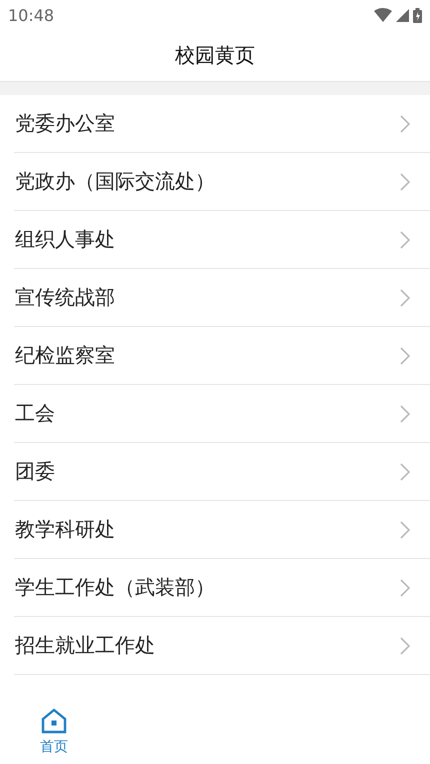 The height and width of the screenshot is (764, 430). What do you see at coordinates (53, 721) in the screenshot?
I see `home-icon` at bounding box center [53, 721].